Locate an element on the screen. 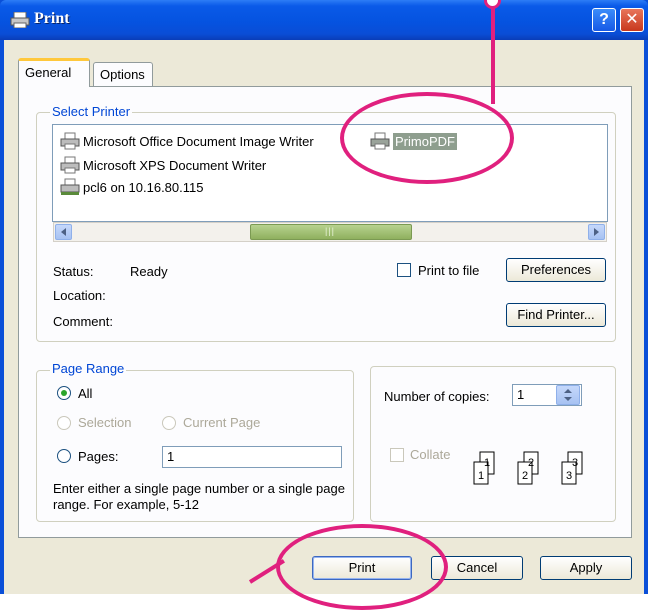  collate-label: Collate is located at coordinates (430, 454).